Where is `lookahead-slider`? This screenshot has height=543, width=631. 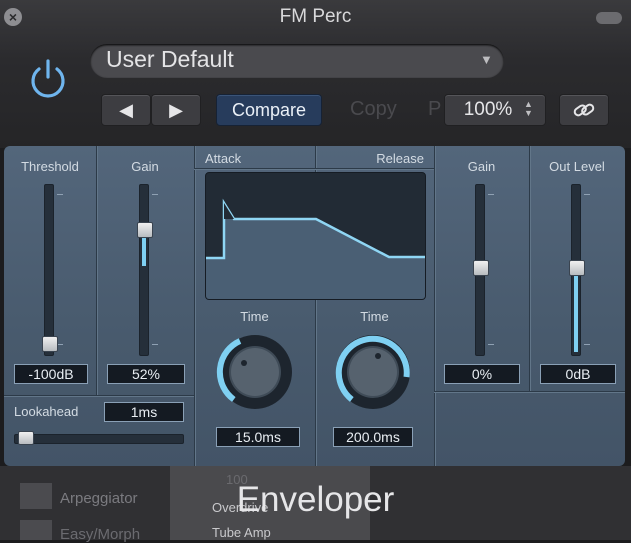 lookahead-slider is located at coordinates (99, 439).